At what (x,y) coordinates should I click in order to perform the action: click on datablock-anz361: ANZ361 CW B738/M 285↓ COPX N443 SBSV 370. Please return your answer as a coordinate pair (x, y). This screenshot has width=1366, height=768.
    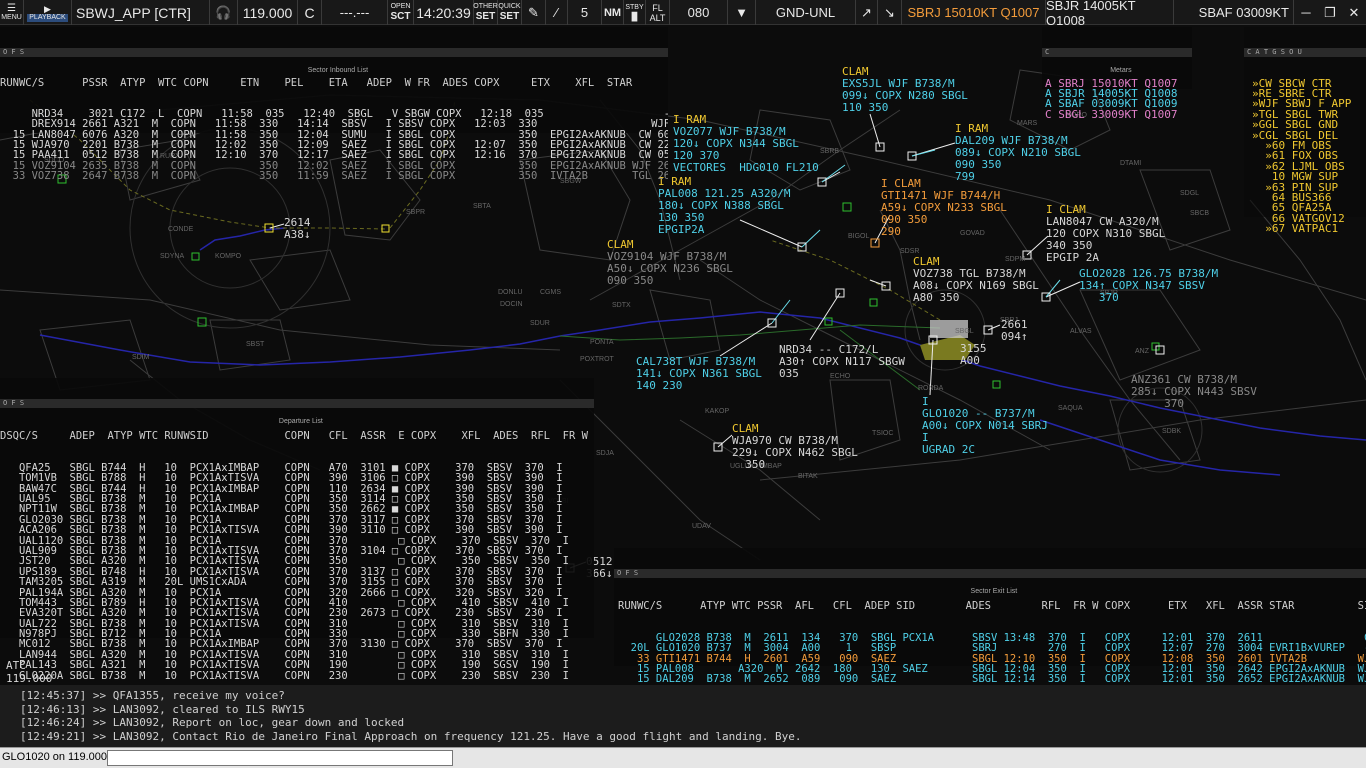
    Looking at the image, I should click on (1194, 392).